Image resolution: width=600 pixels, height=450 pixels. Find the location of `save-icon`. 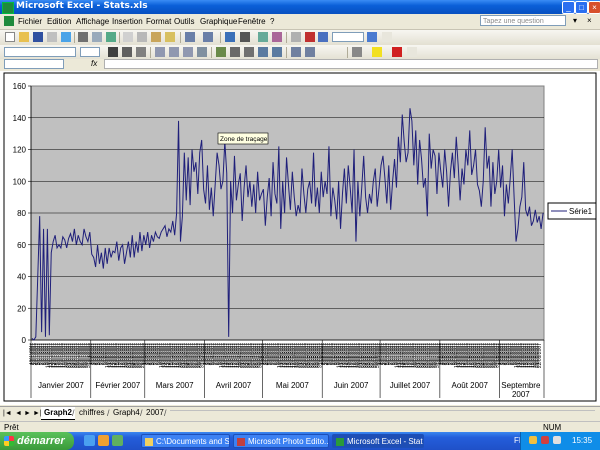

save-icon is located at coordinates (38, 37).